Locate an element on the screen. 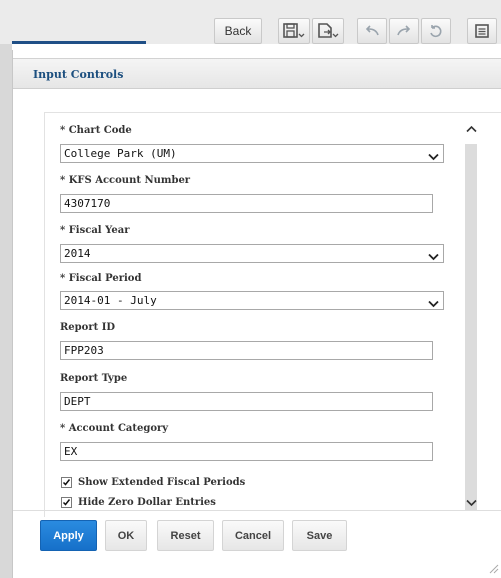  account-category-input: EX is located at coordinates (246, 451).